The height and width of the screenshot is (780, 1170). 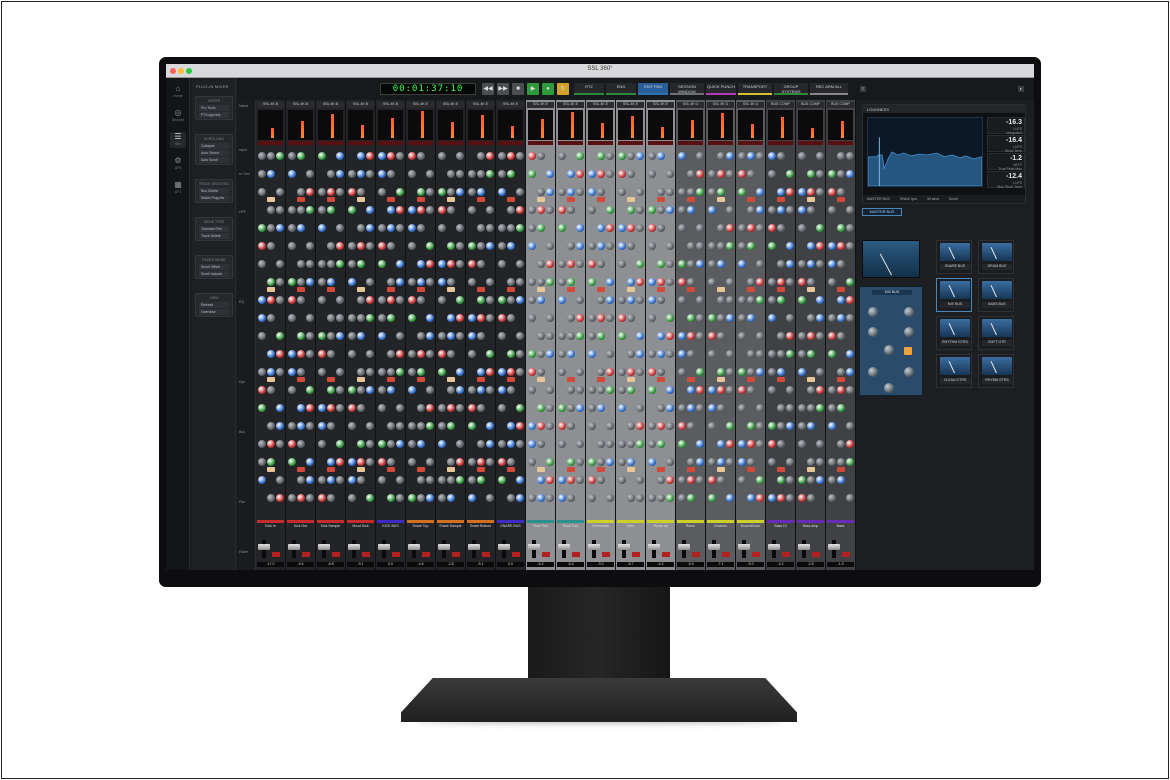 I want to click on transport-tab-3: SESSION WINDOW, so click(x=687, y=89).